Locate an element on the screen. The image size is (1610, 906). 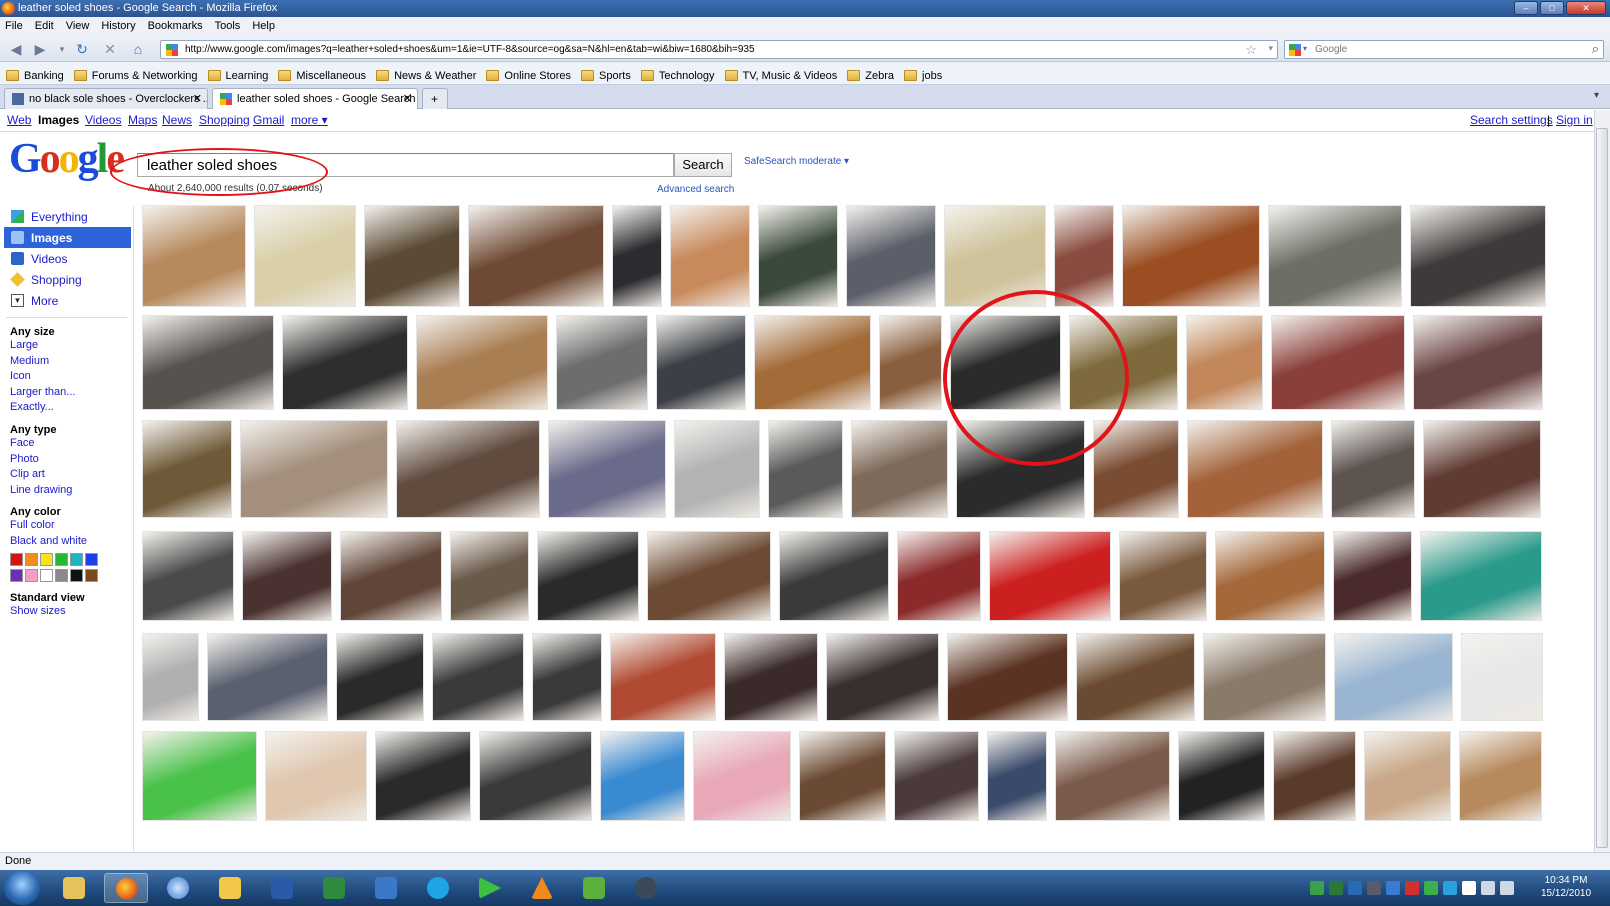
web-search-box: ▾ Google ⌕ is located at coordinates (1444, 49).